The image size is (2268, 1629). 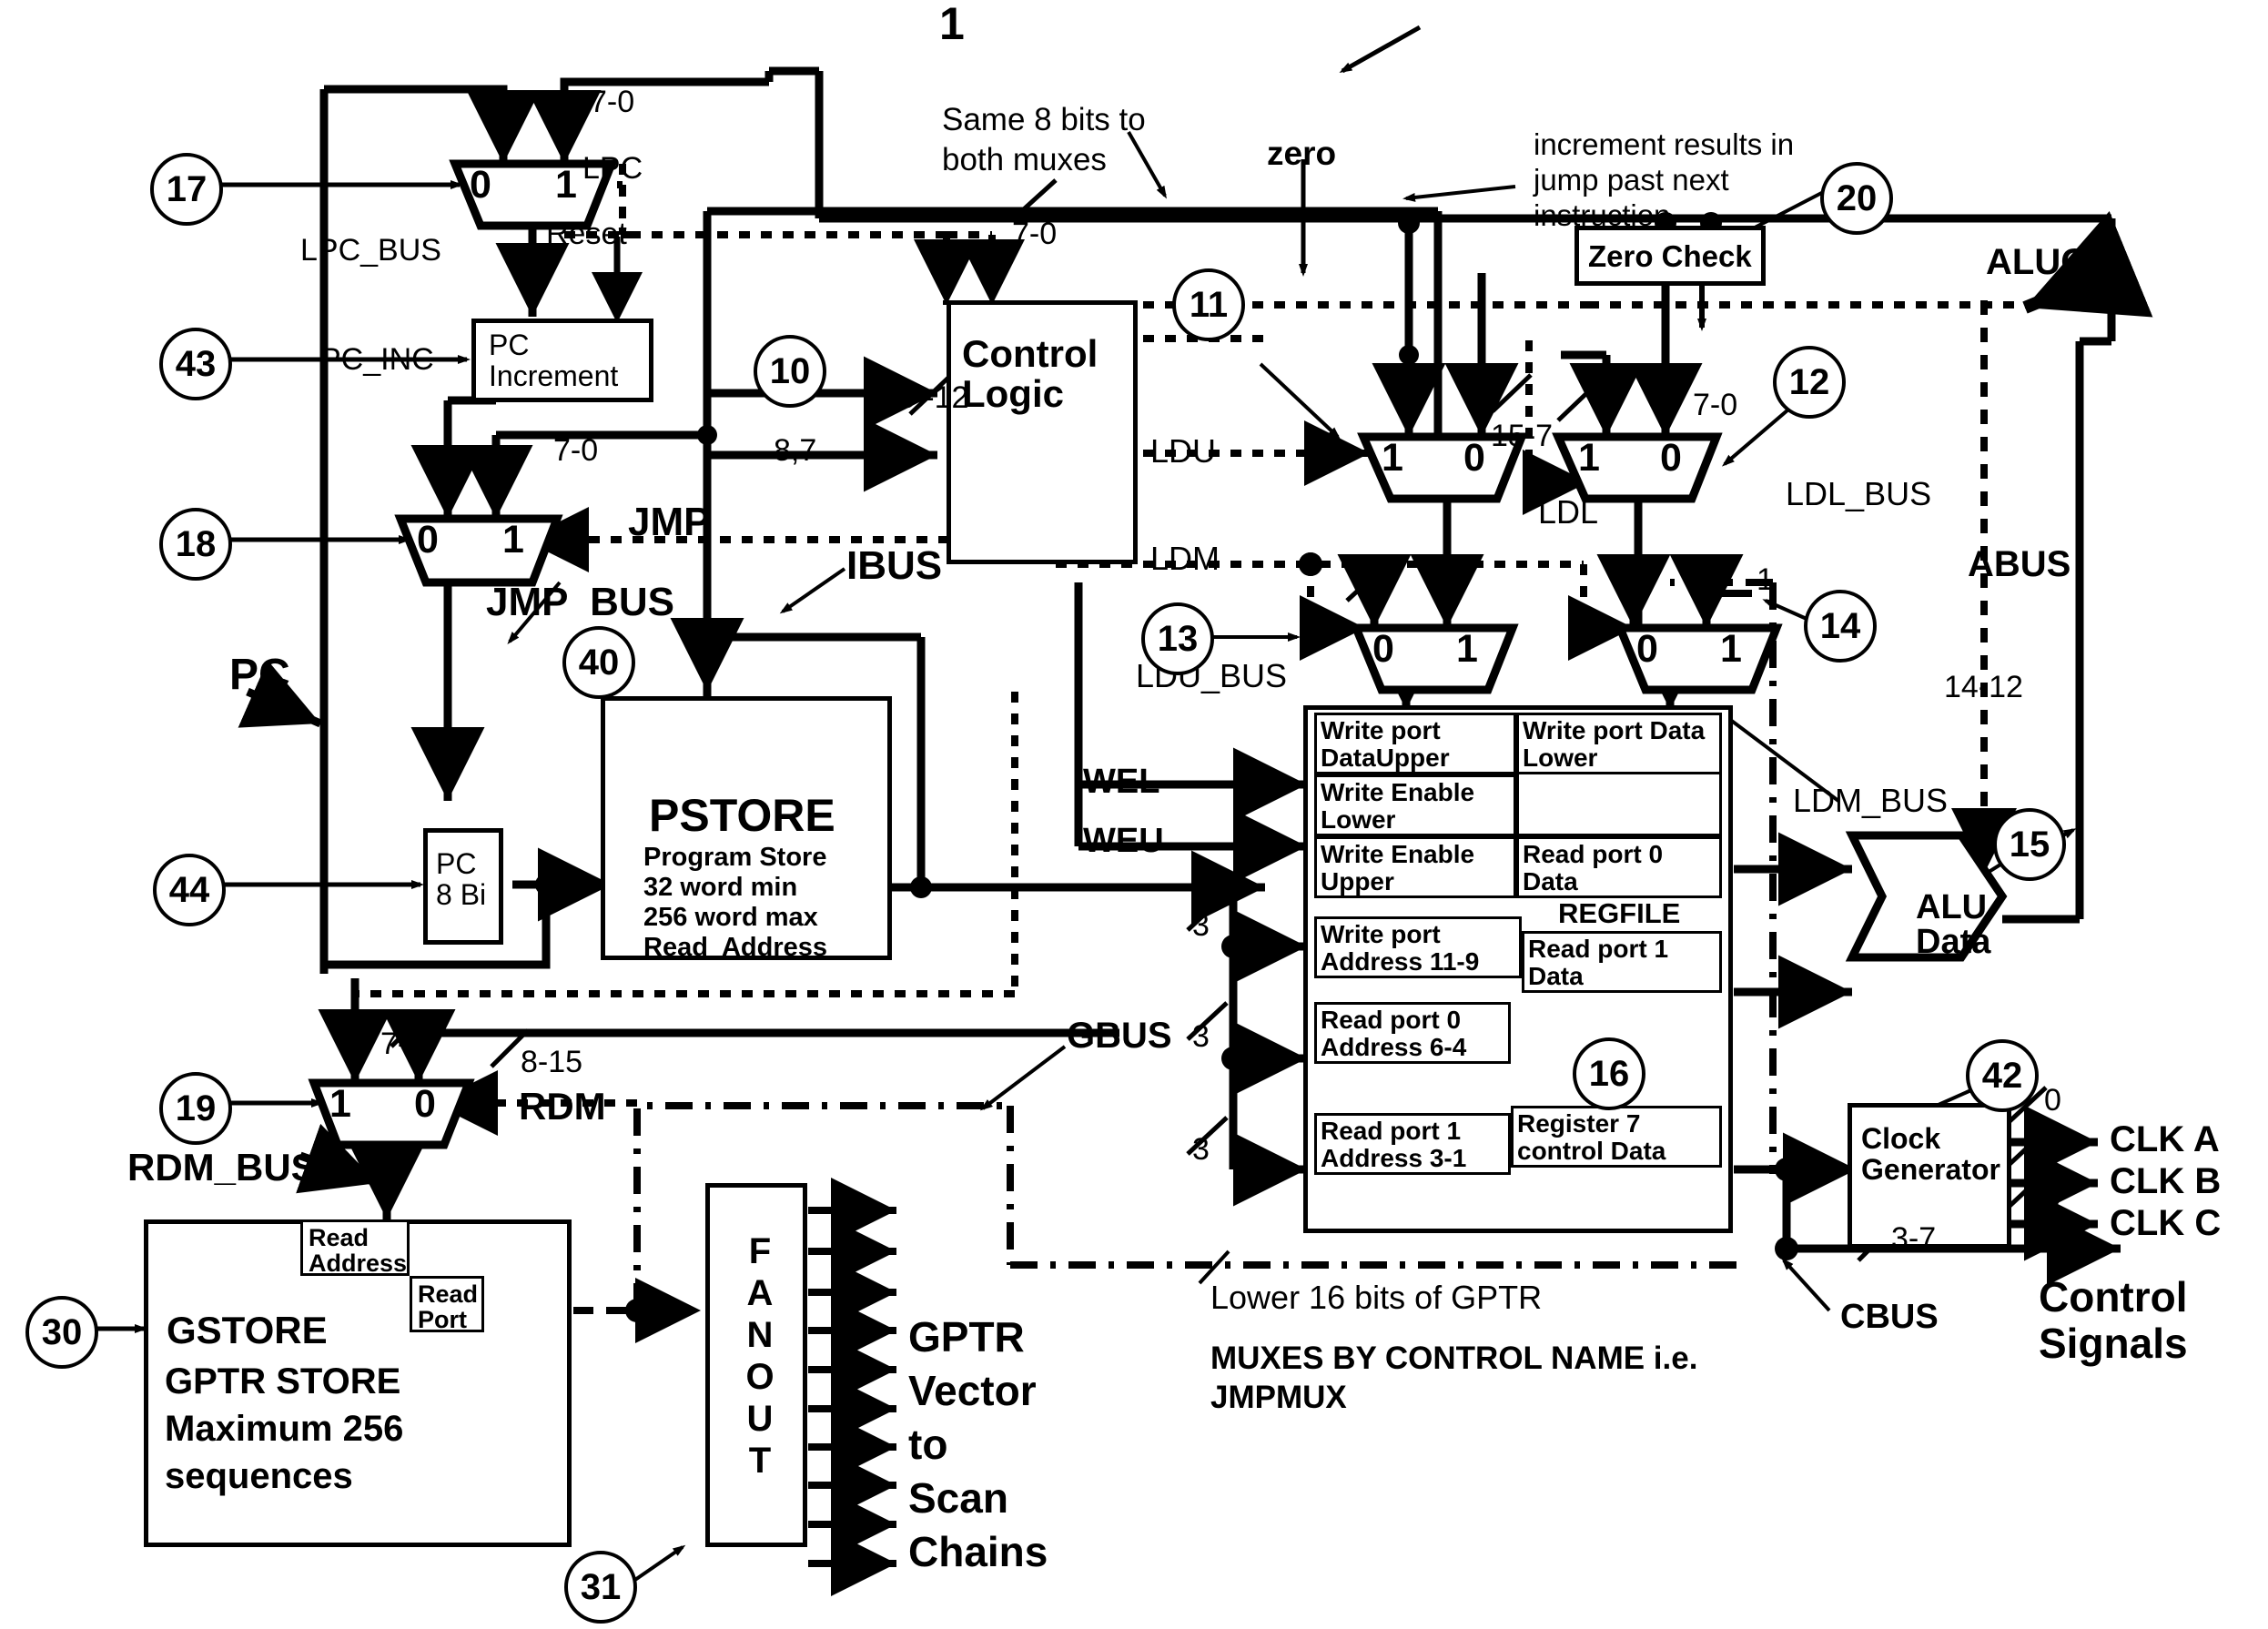 I want to click on bits-mux12-7-0: 7-0, so click(x=1715, y=405).